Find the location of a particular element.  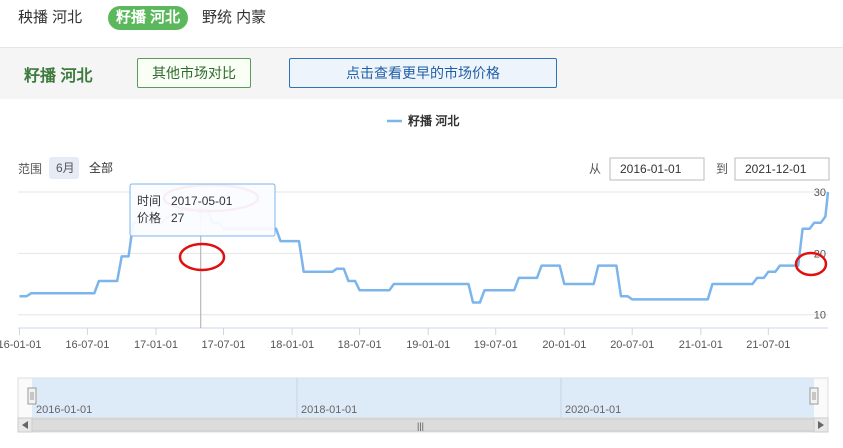

earlier-prices-button: 点击查看更早的市场价格 is located at coordinates (423, 73).